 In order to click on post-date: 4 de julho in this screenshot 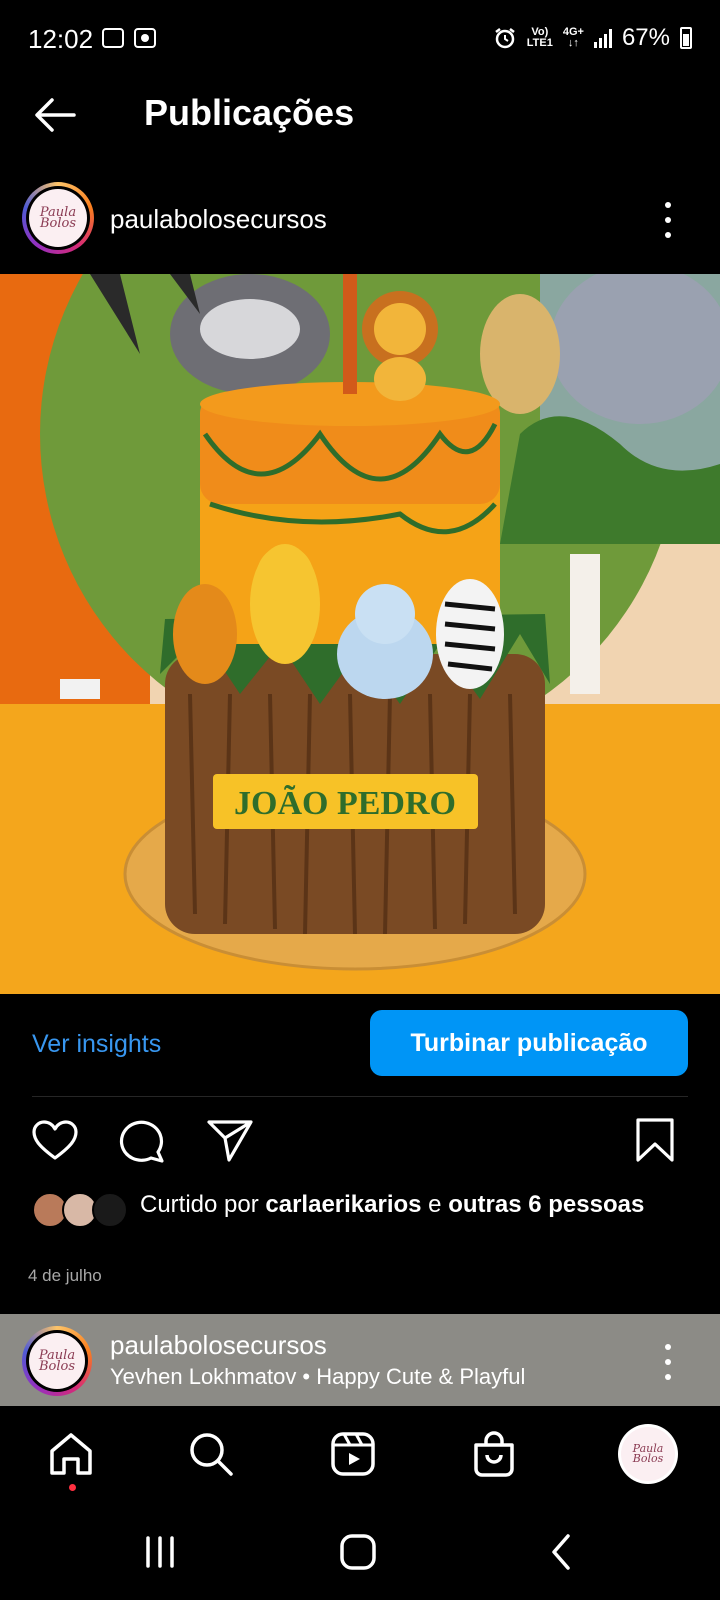, I will do `click(65, 1275)`.